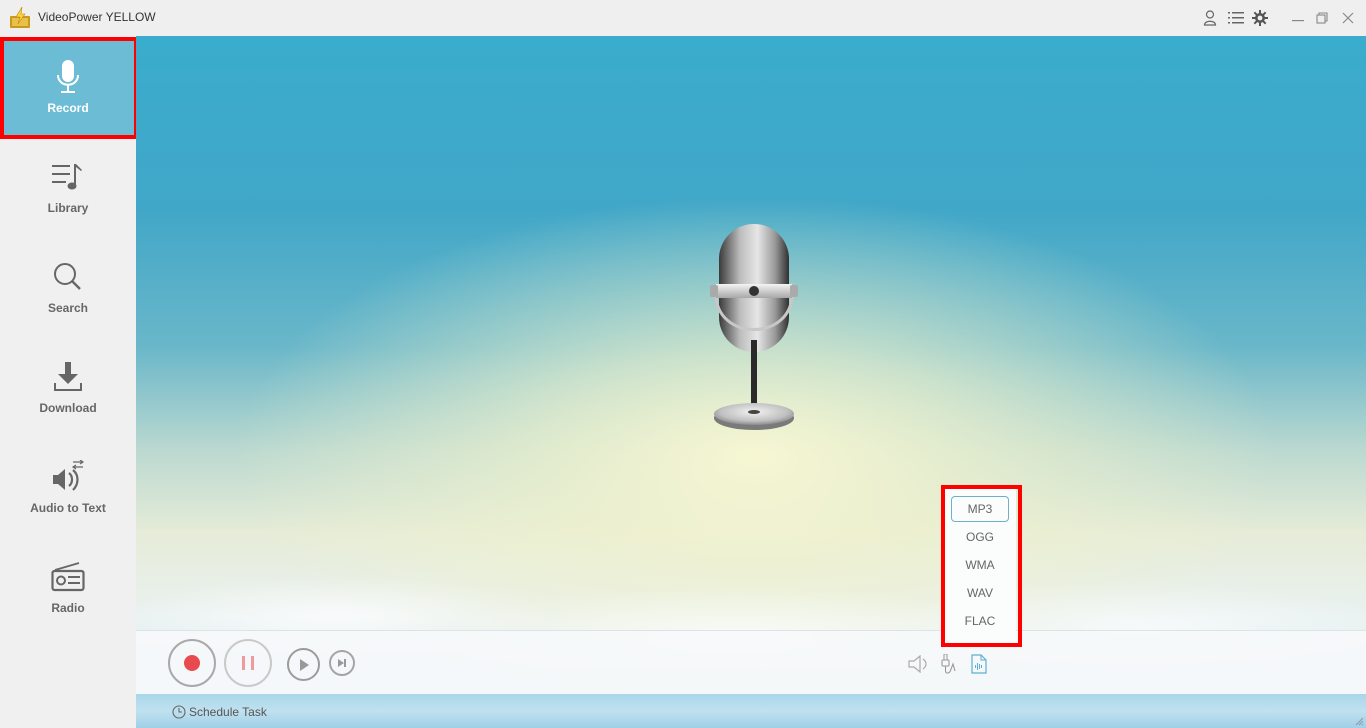  I want to click on microphone-icon, so click(68, 77).